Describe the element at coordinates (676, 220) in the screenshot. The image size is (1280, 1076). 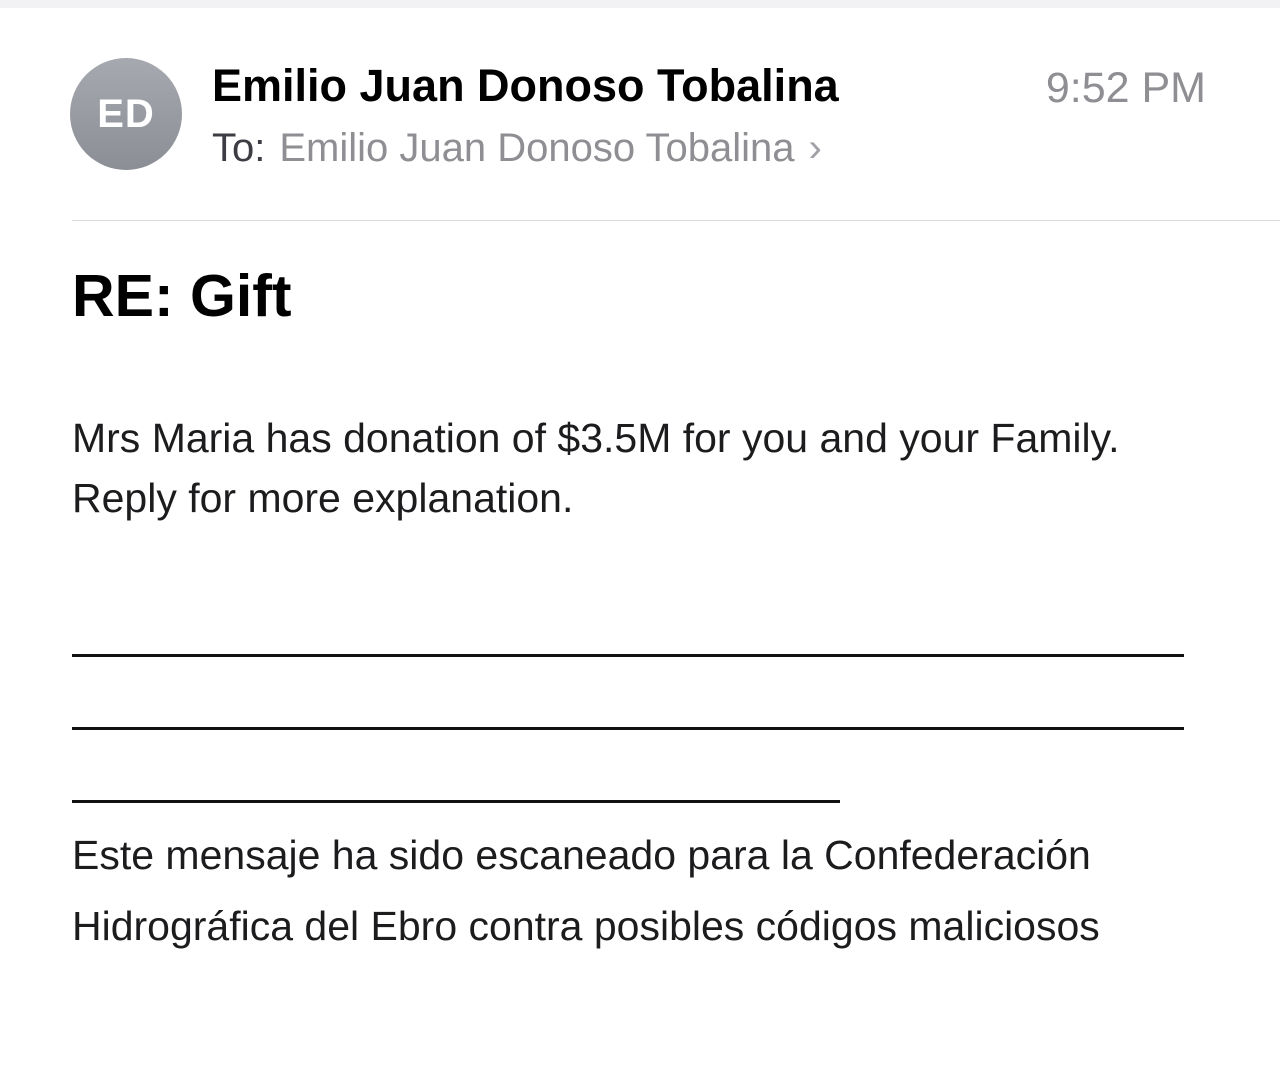
I see `header-divider` at that location.